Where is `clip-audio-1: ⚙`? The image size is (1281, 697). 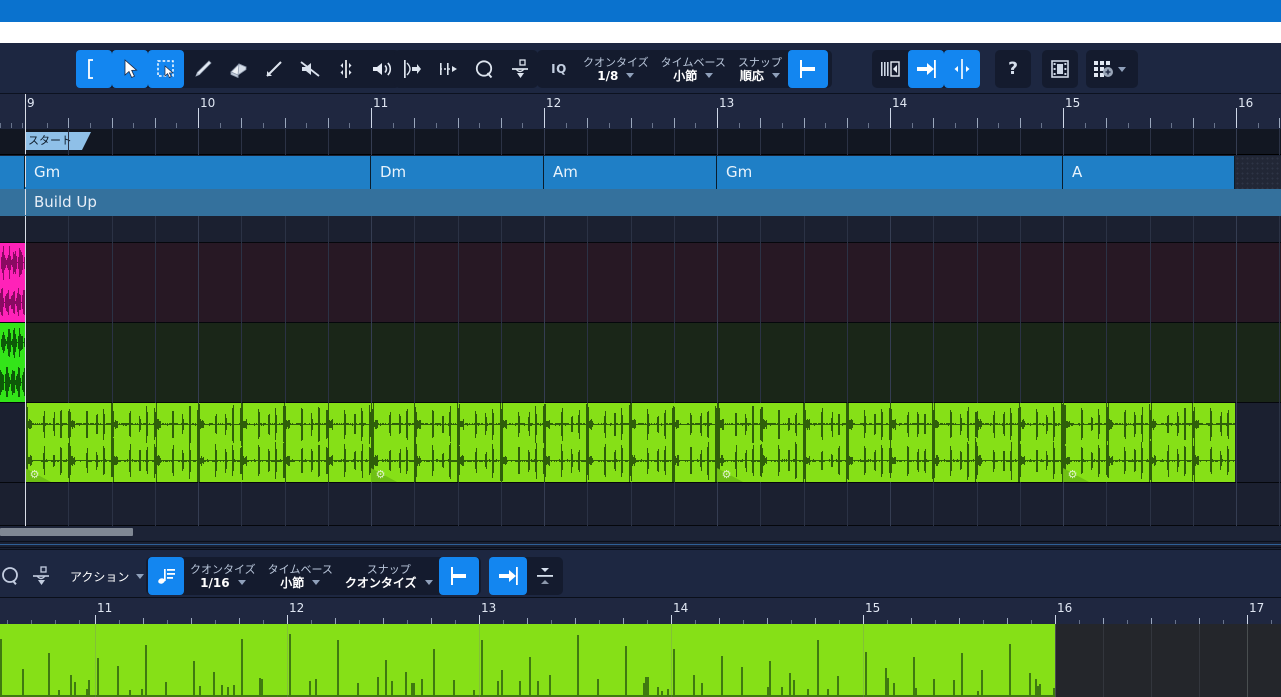 clip-audio-1: ⚙ is located at coordinates (198, 442).